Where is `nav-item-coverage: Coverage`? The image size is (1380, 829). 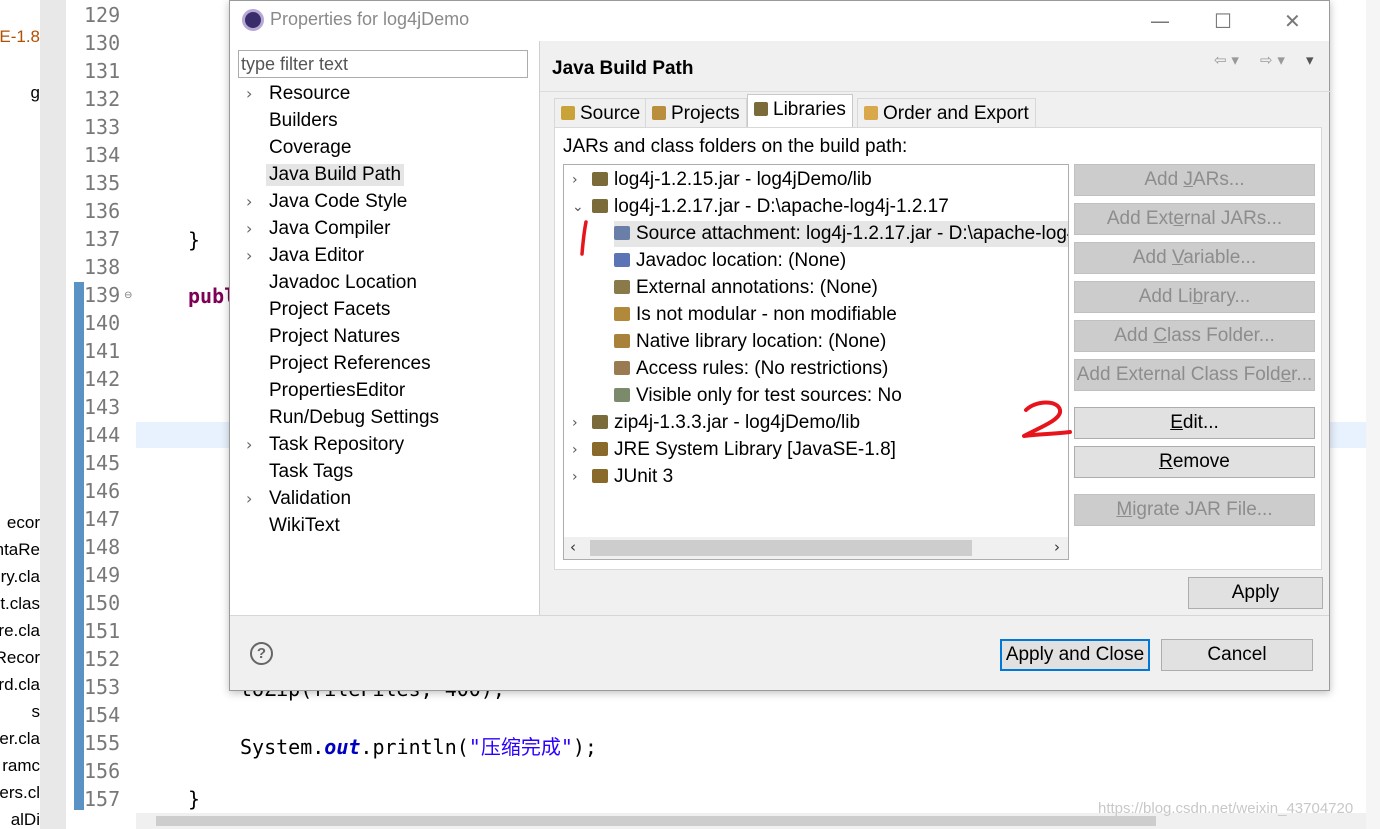
nav-item-coverage: Coverage is located at coordinates (310, 148).